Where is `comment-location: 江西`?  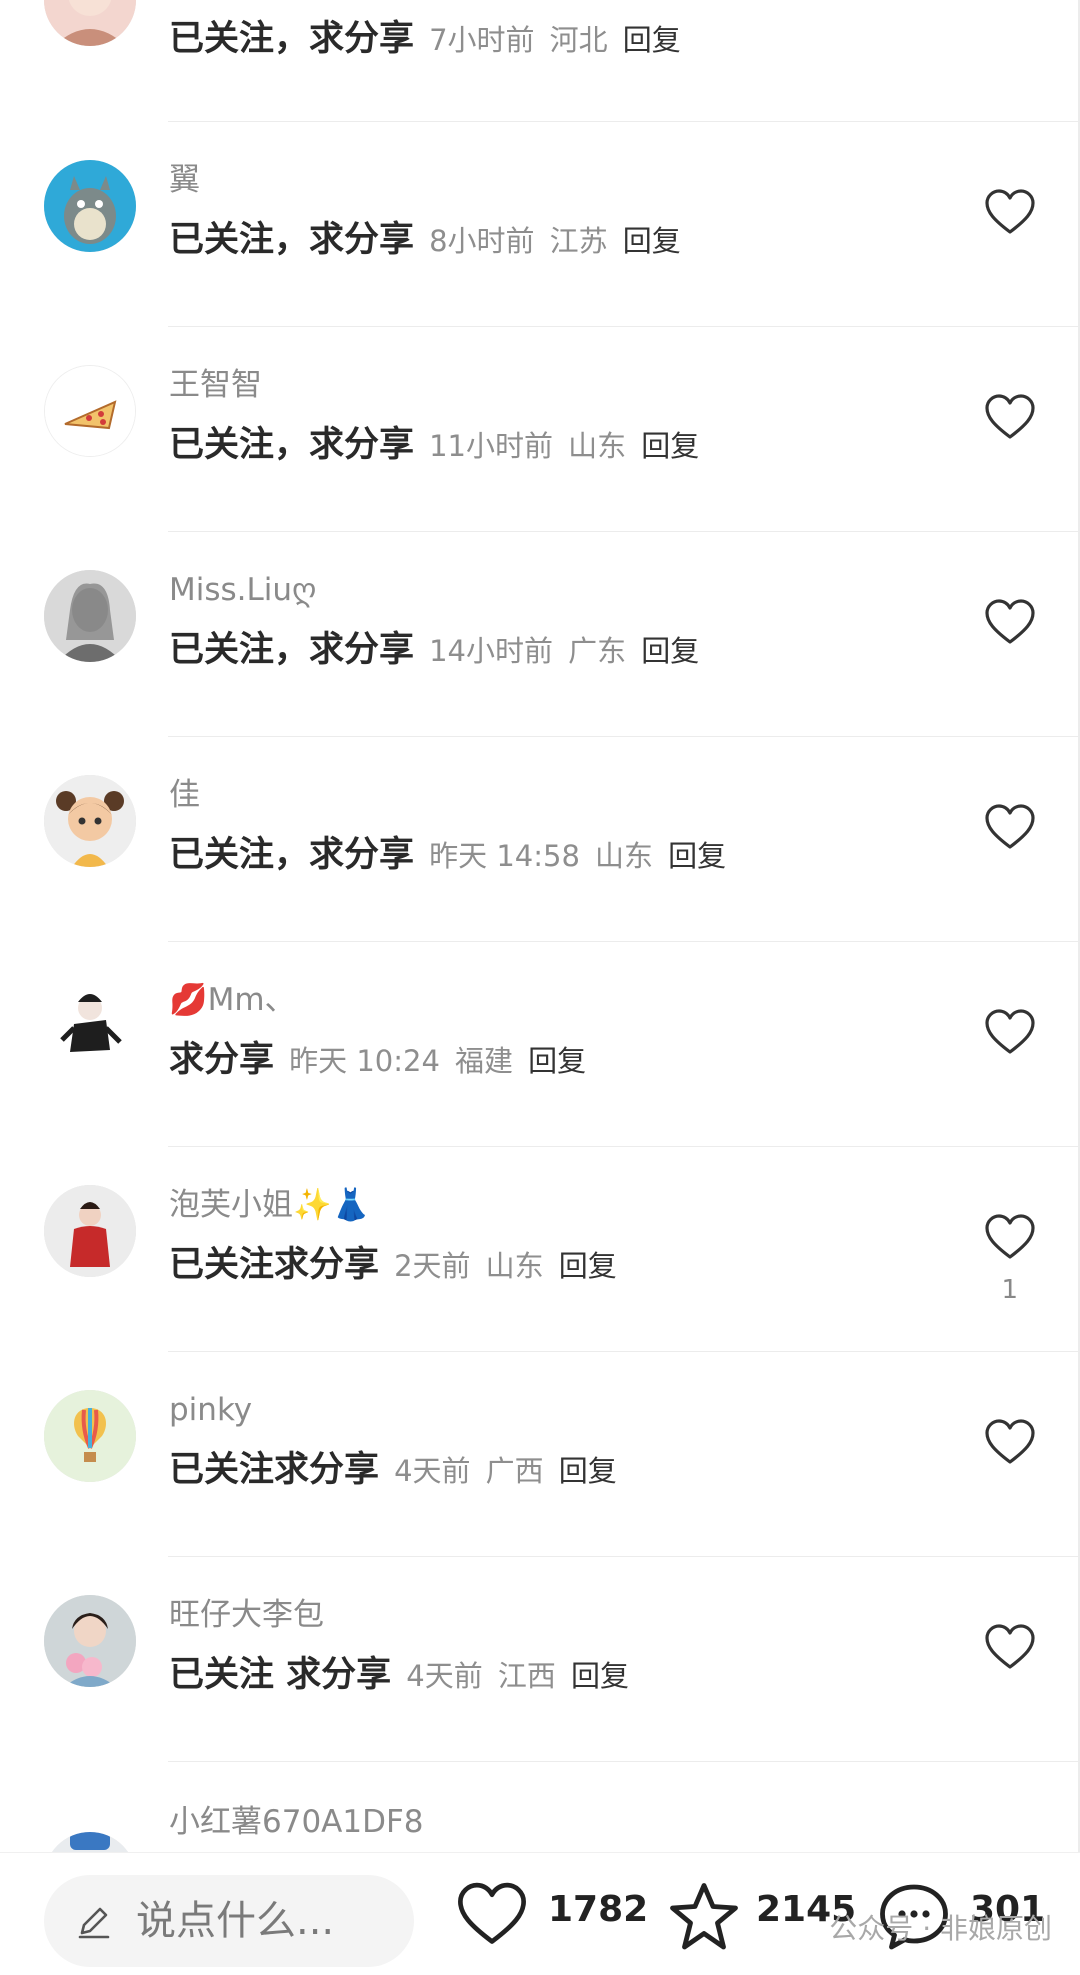 comment-location: 江西 is located at coordinates (526, 1676).